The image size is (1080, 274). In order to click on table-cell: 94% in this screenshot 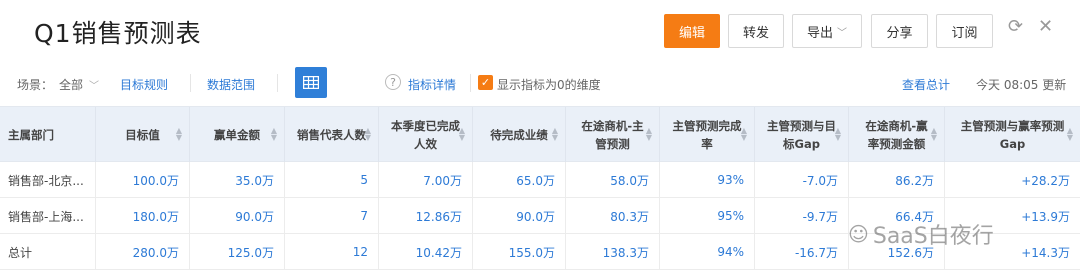, I will do `click(706, 252)`.